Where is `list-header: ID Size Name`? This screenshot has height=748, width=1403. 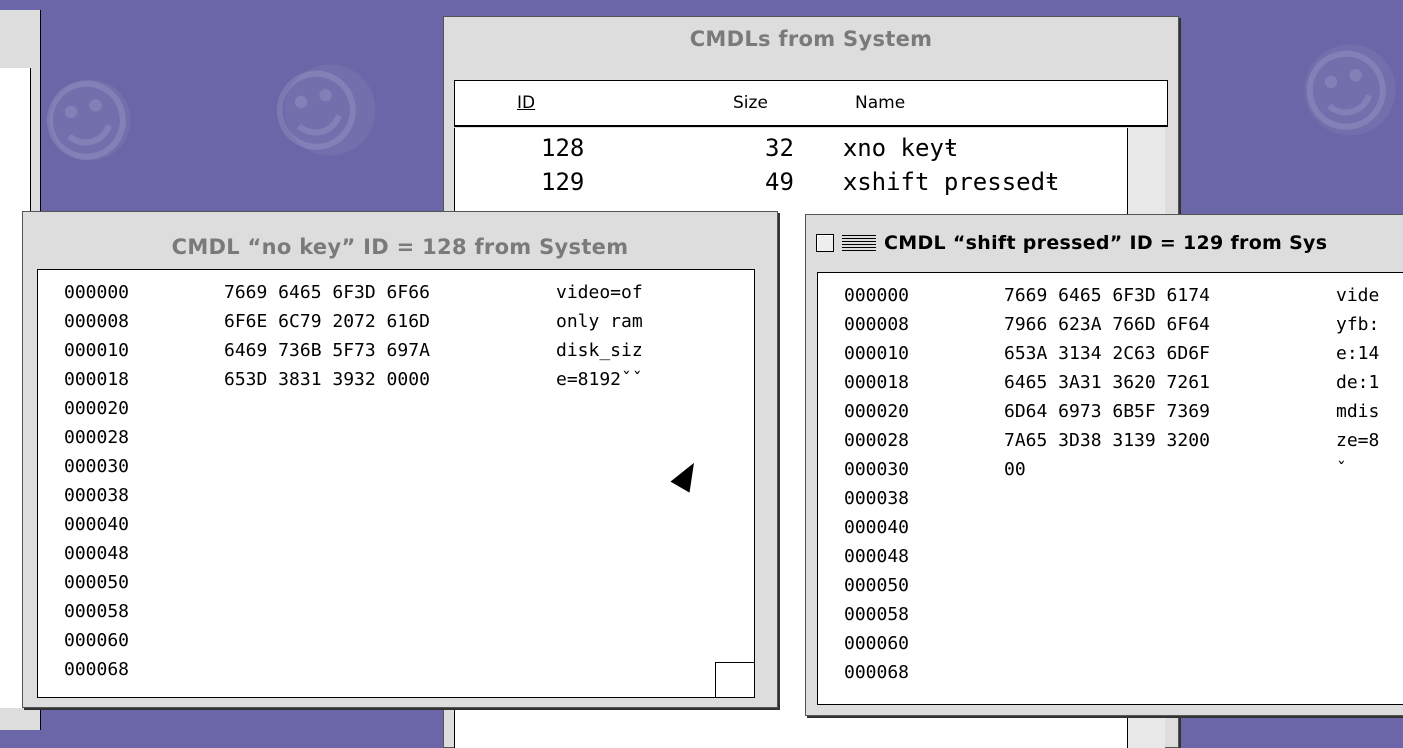 list-header: ID Size Name is located at coordinates (811, 103).